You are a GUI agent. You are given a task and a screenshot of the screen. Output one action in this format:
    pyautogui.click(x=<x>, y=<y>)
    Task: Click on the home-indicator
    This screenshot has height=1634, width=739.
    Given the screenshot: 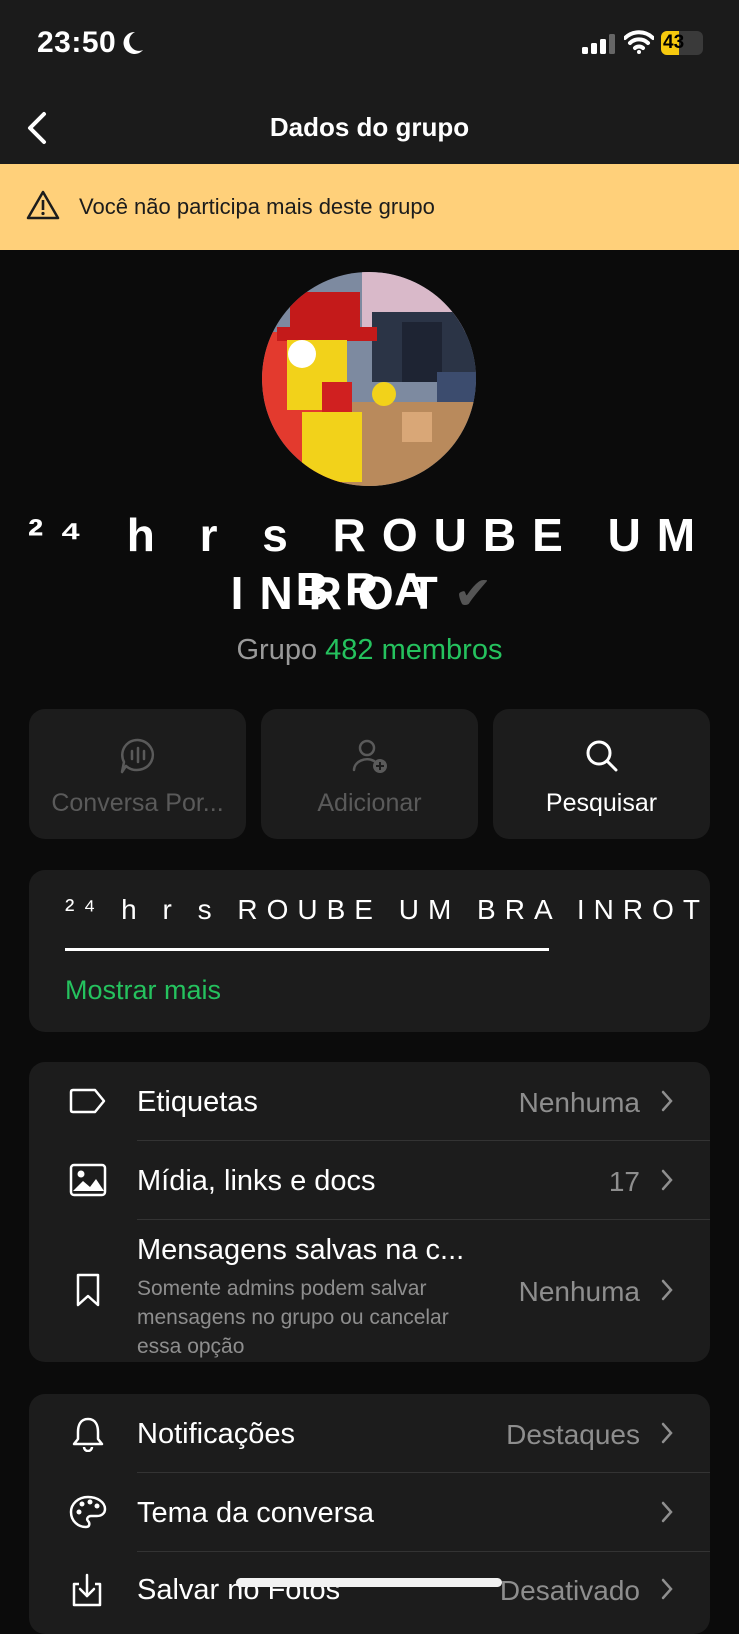 What is the action you would take?
    pyautogui.click(x=369, y=1582)
    